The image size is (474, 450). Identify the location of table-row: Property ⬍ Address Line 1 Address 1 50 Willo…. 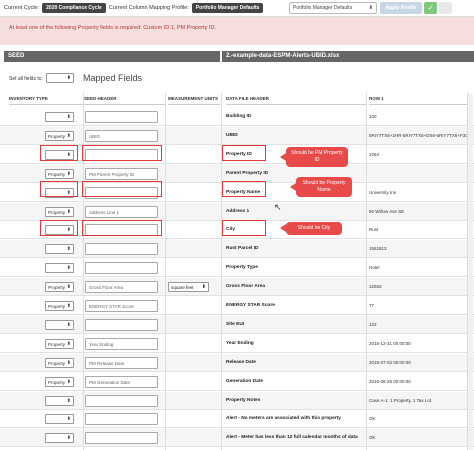
(237, 211).